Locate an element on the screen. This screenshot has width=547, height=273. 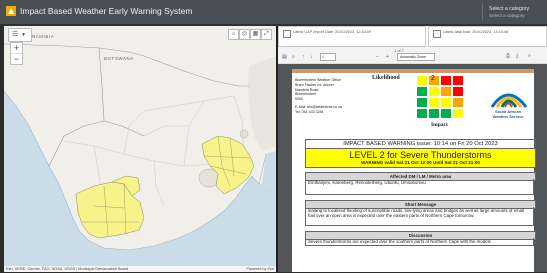
category-select-label: Select a category is located at coordinates (509, 9).